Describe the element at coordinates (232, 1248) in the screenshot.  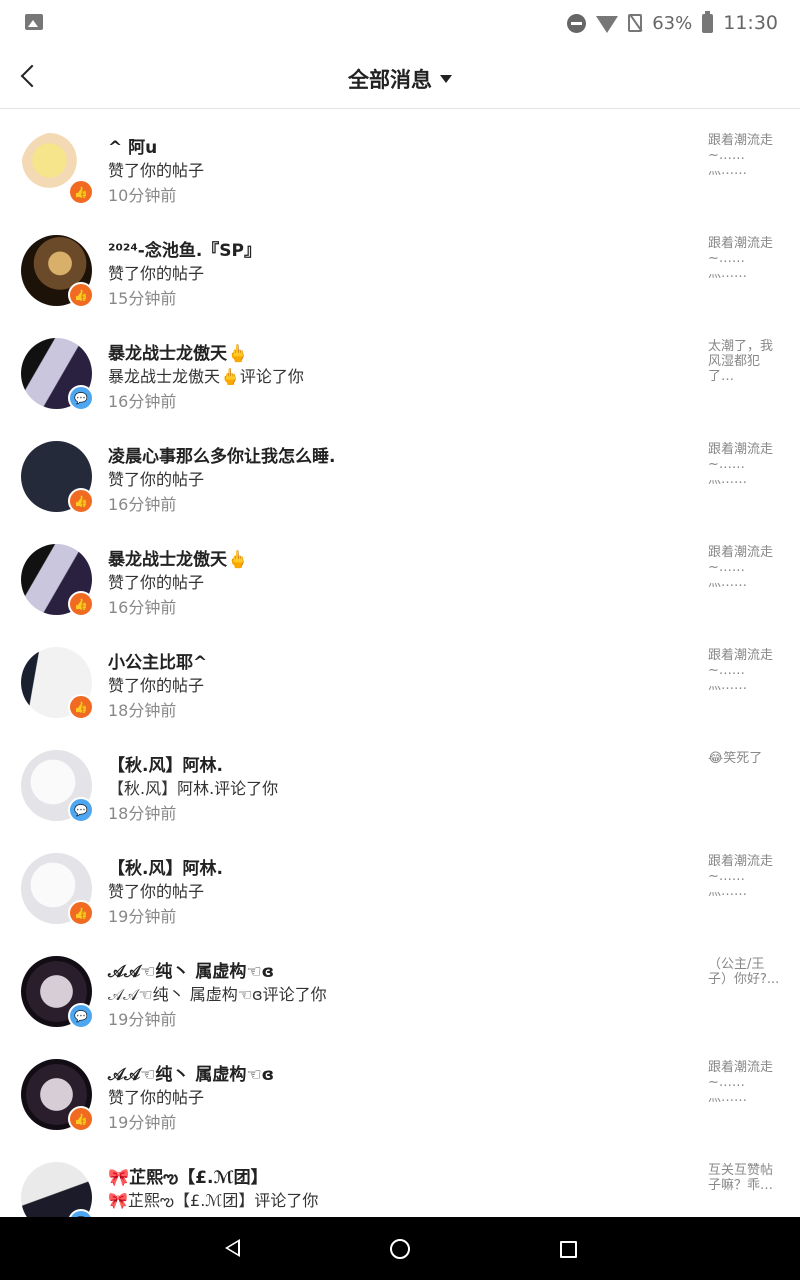
I see `nav-back-icon` at that location.